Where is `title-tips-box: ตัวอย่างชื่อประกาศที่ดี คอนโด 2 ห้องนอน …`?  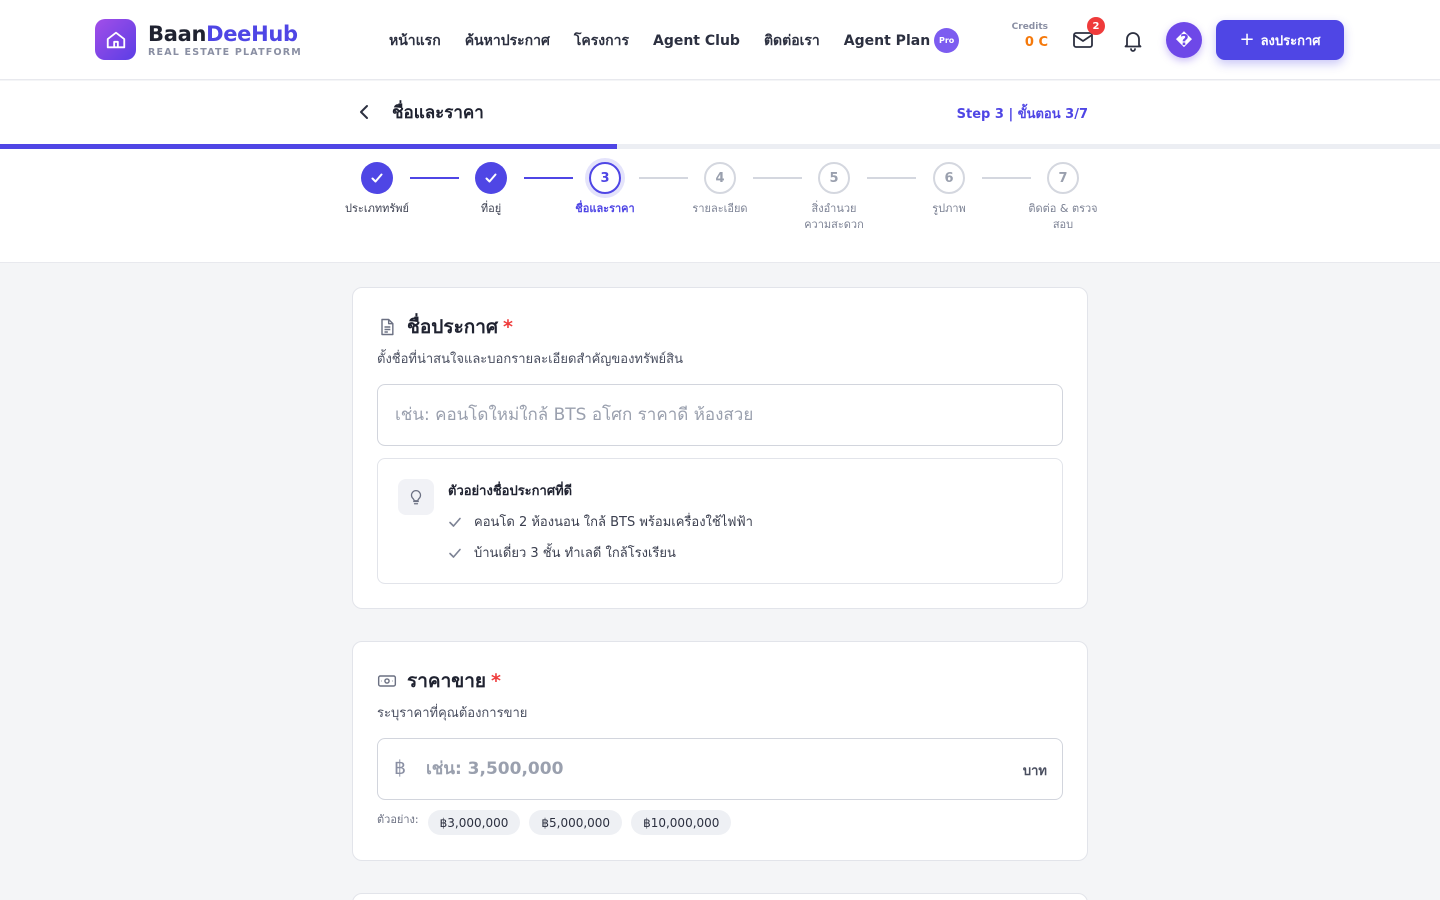
title-tips-box: ตัวอย่างชื่อประกาศที่ดี คอนโด 2 ห้องนอน … is located at coordinates (720, 521).